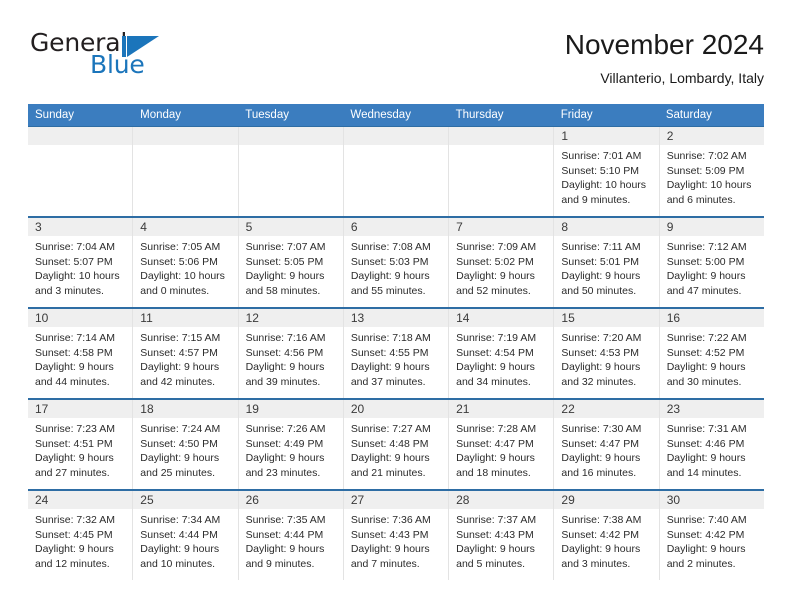  What do you see at coordinates (285, 247) in the screenshot?
I see `sunrise-text: Sunrise: 7:07 AM` at bounding box center [285, 247].